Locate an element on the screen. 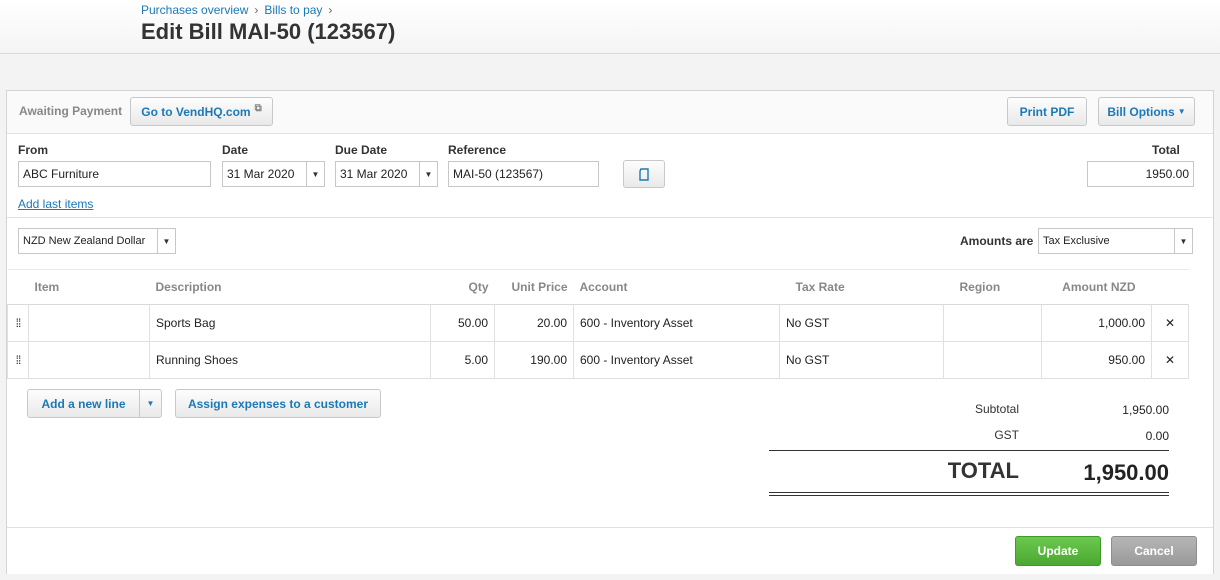 Image resolution: width=1220 pixels, height=580 pixels. total-label: Total is located at coordinates (1166, 150).